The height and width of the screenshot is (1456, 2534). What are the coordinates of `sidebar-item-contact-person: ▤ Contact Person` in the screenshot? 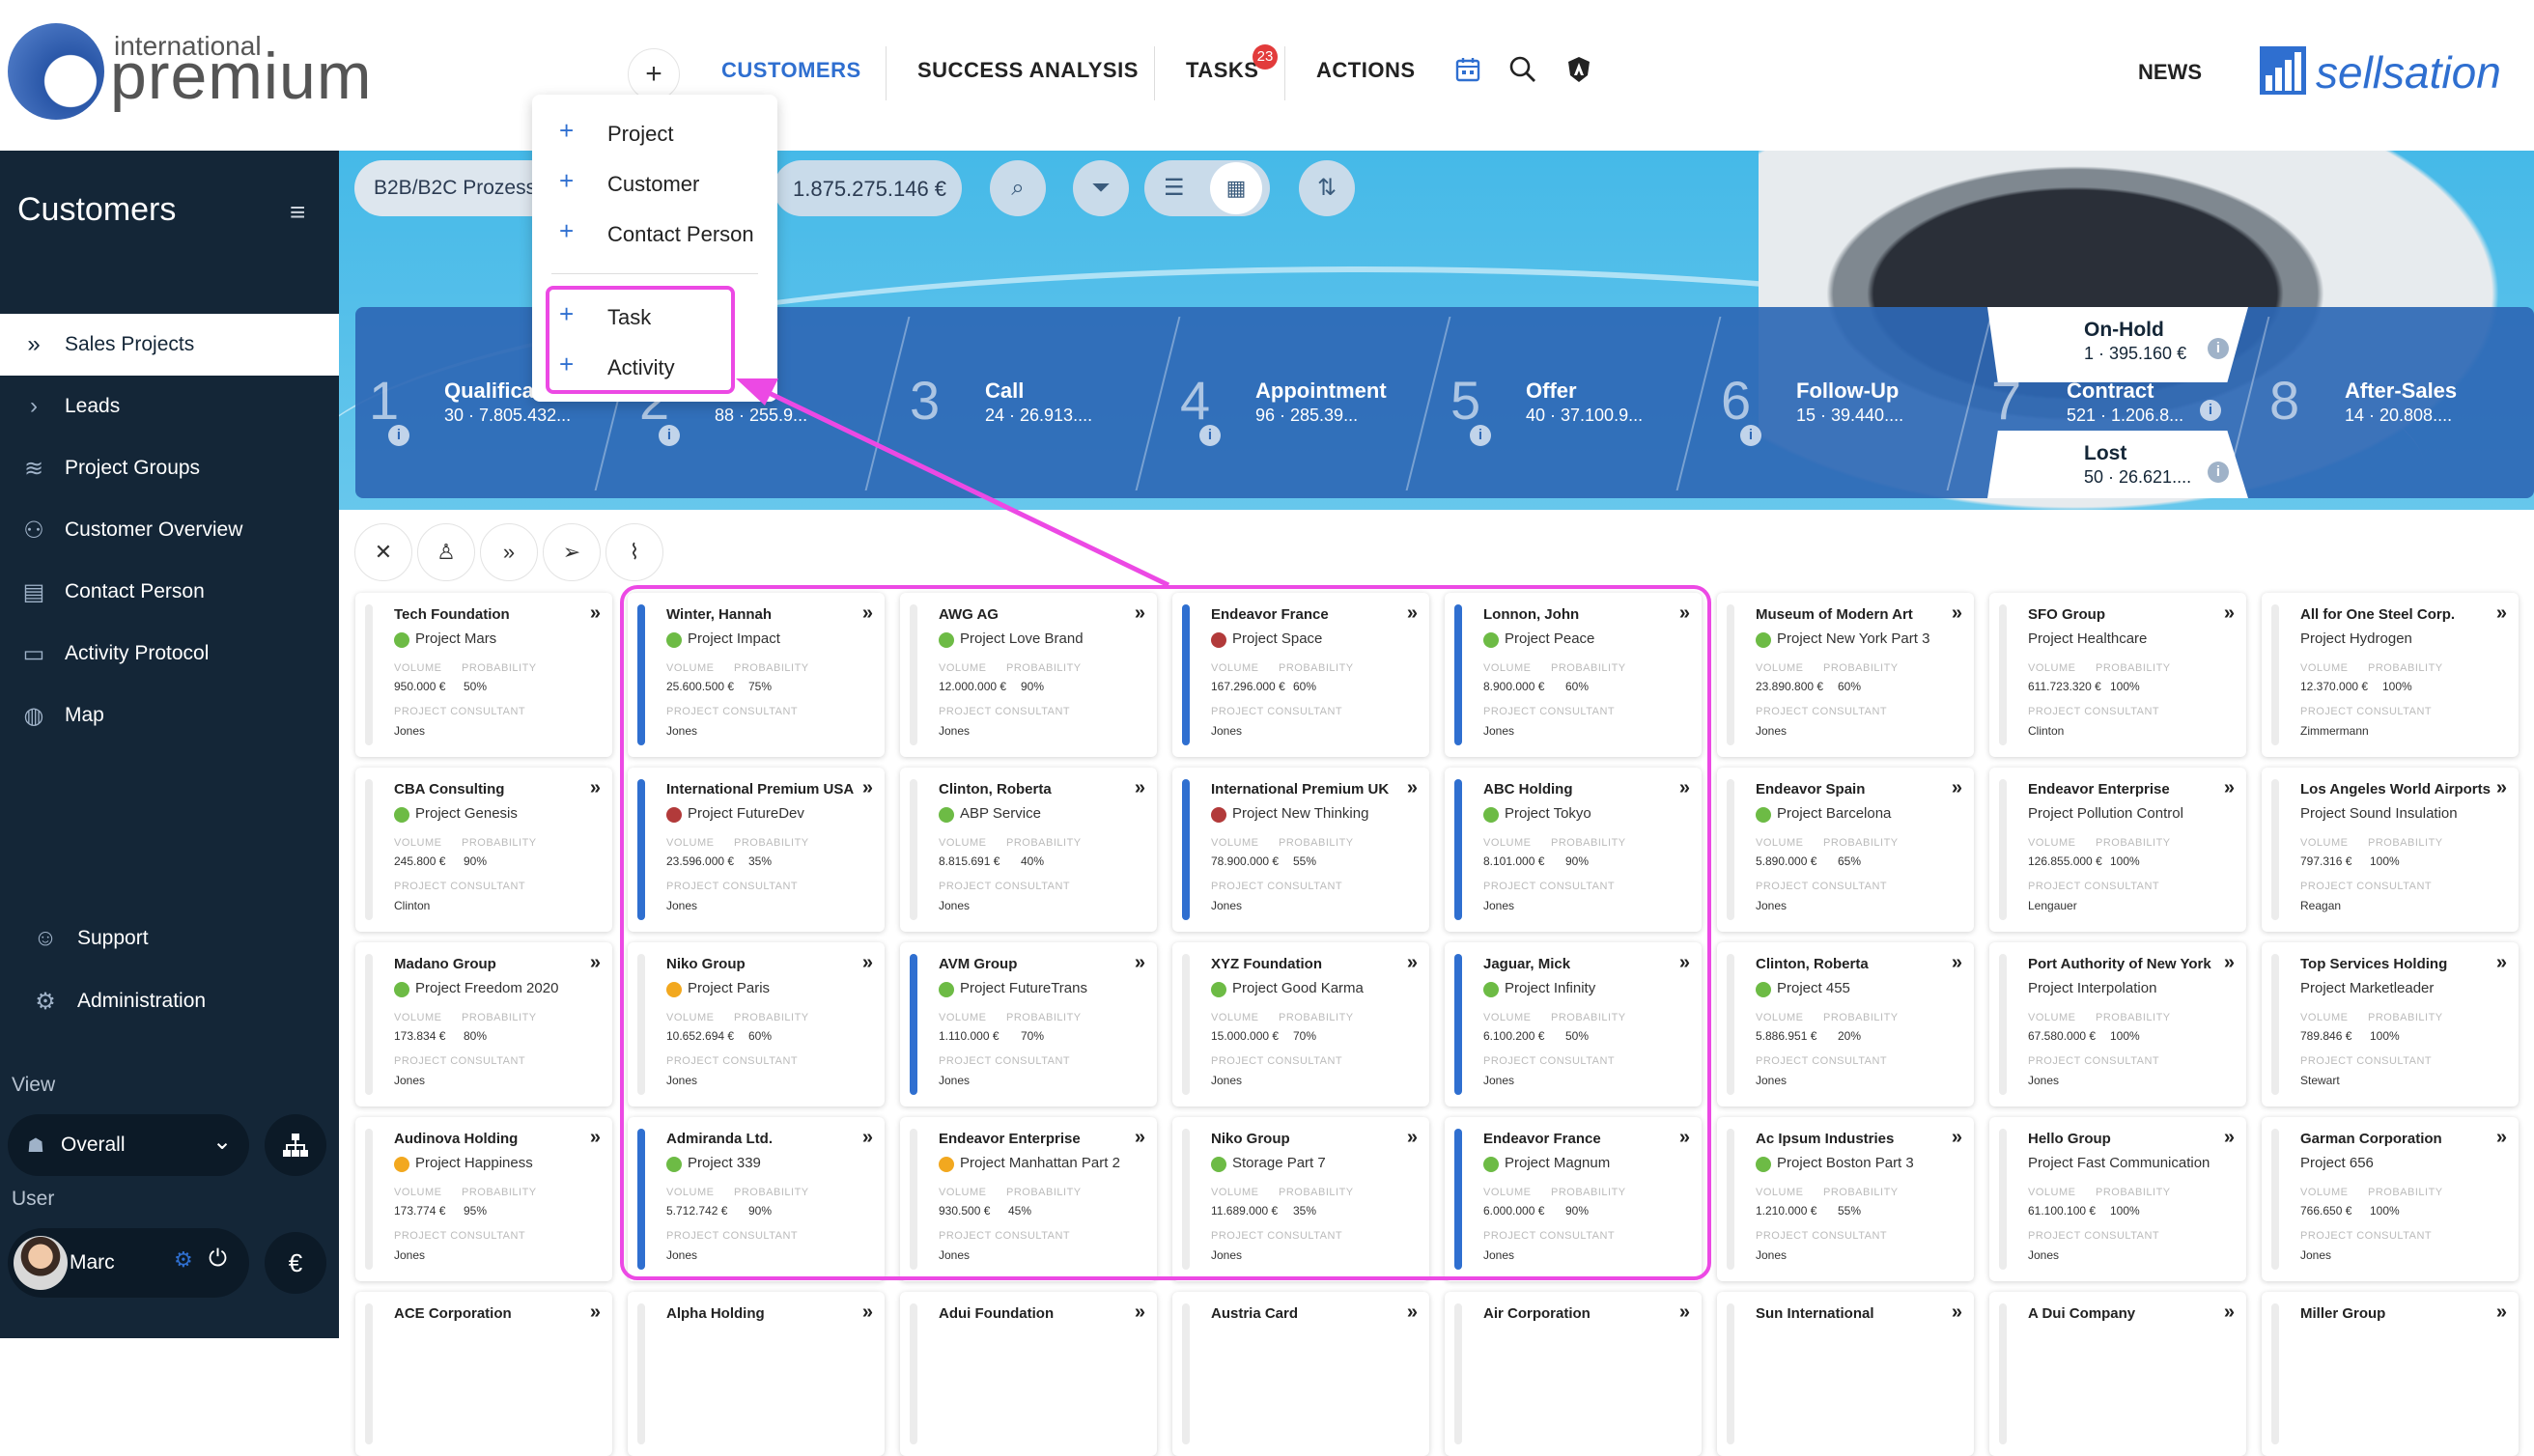 It's located at (169, 592).